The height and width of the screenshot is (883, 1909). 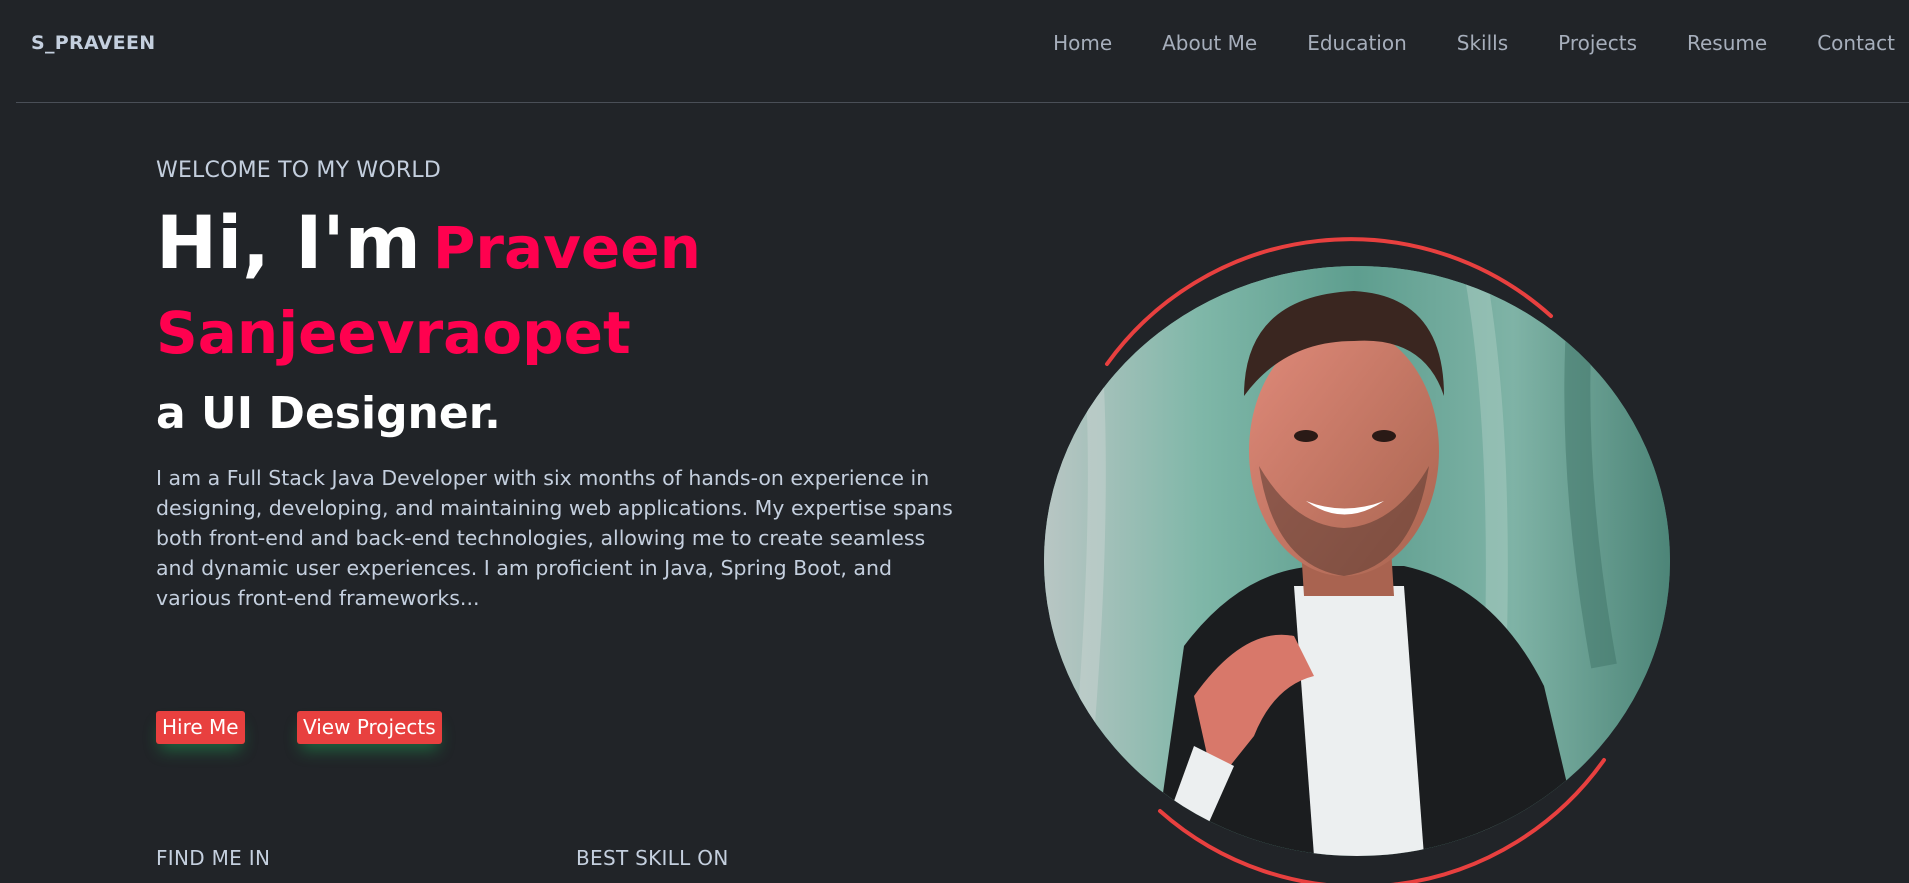 I want to click on nav-about-me: About Me, so click(x=1209, y=43).